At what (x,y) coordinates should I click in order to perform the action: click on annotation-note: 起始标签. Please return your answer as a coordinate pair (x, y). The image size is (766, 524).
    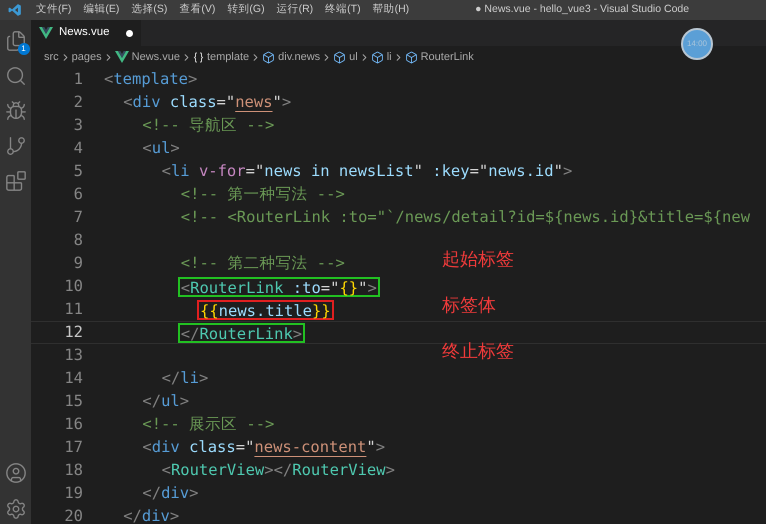
    Looking at the image, I should click on (478, 260).